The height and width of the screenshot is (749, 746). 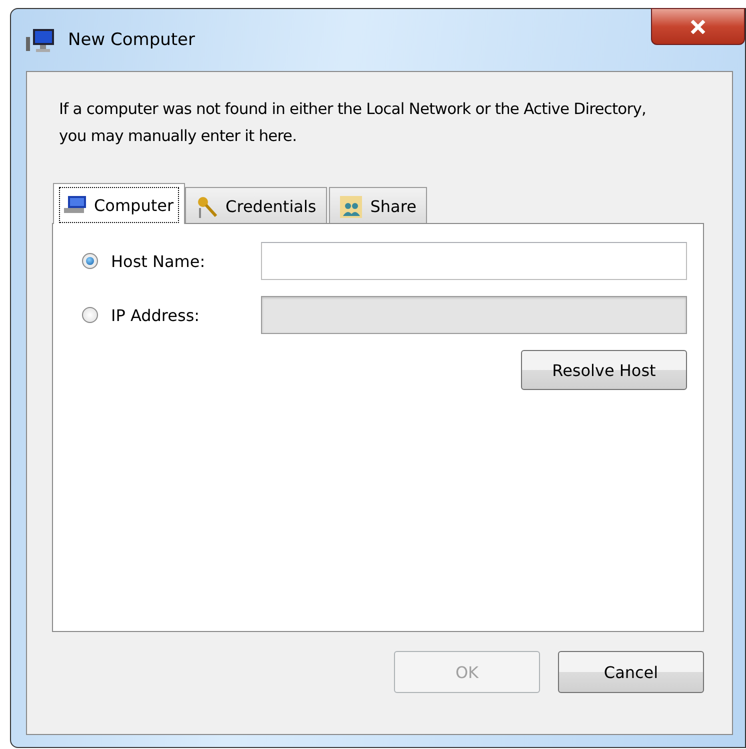 I want to click on people-icon, so click(x=352, y=207).